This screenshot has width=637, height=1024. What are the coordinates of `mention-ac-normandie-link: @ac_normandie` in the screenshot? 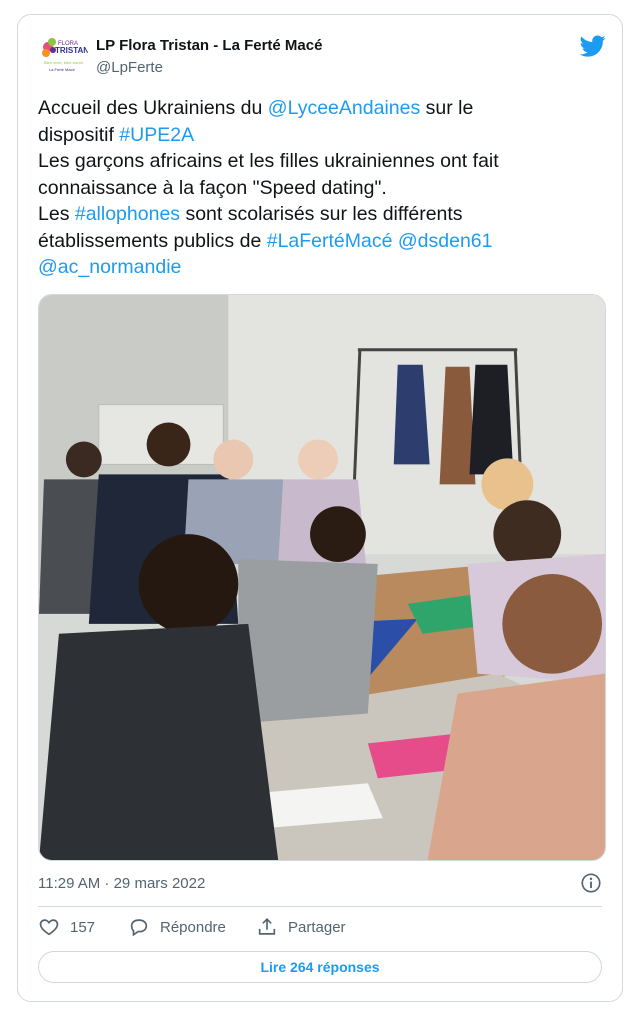 It's located at (109, 267).